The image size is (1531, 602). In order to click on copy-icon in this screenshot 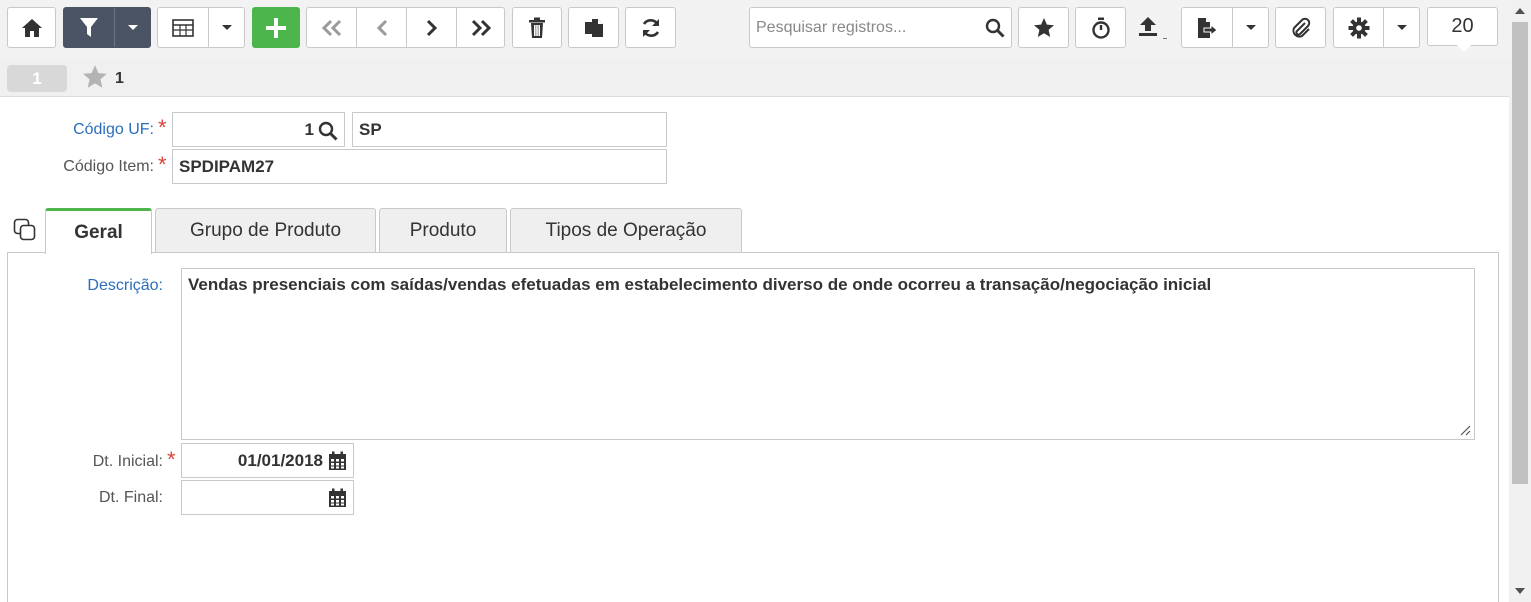, I will do `click(593, 27)`.